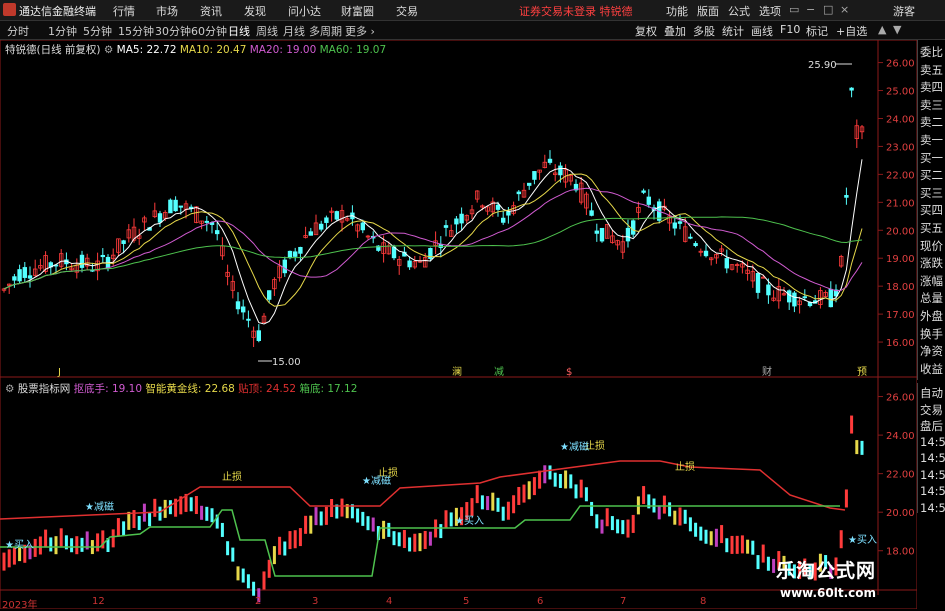 This screenshot has width=945, height=611. Describe the element at coordinates (677, 11) in the screenshot. I see `menu-item-function: 功能` at that location.